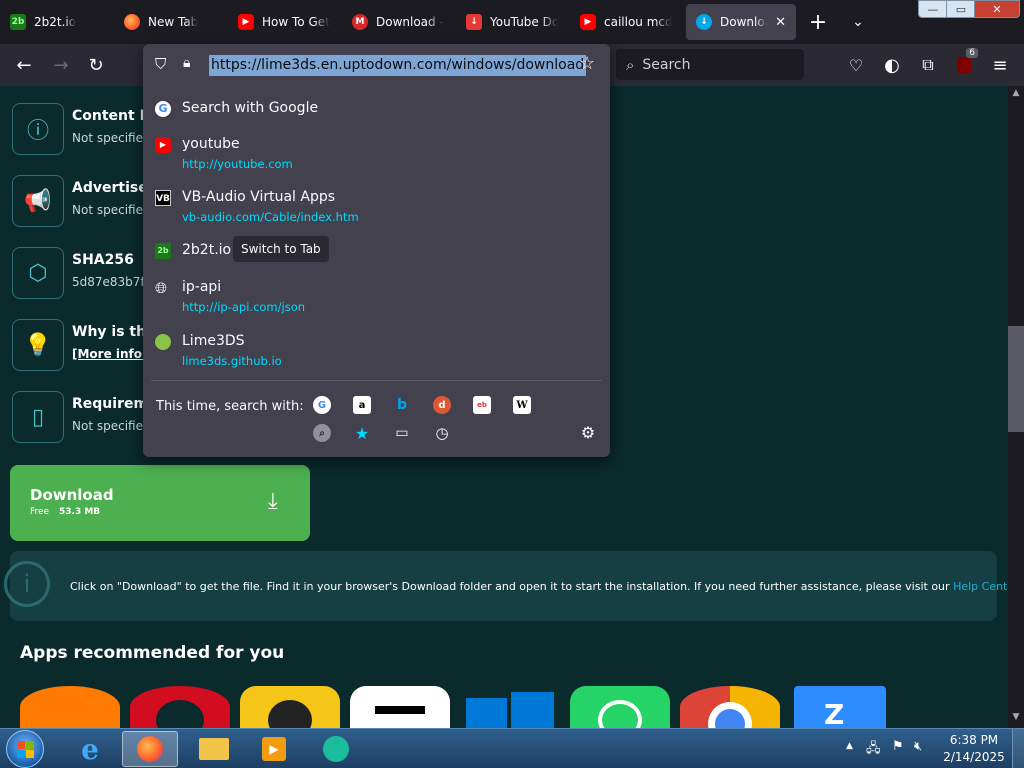  I want to click on tab-youtube-downloader: ↓ YouTube Do, so click(512, 22).